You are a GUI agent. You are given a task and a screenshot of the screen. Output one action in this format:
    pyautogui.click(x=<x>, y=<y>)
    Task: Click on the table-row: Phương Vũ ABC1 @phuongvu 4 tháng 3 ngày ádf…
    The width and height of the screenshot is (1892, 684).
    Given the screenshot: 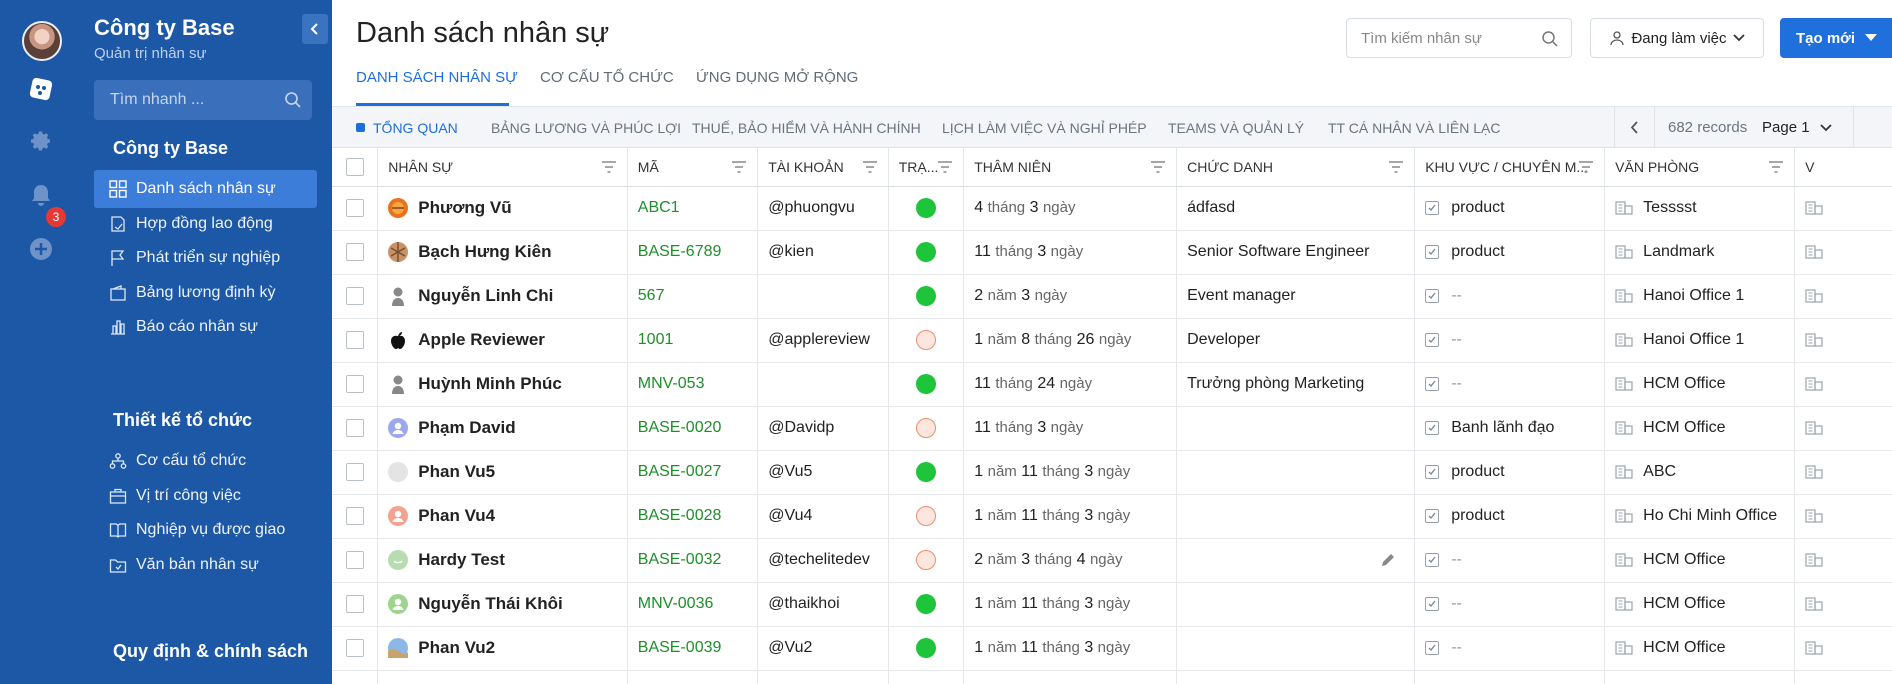 What is the action you would take?
    pyautogui.click(x=1112, y=208)
    